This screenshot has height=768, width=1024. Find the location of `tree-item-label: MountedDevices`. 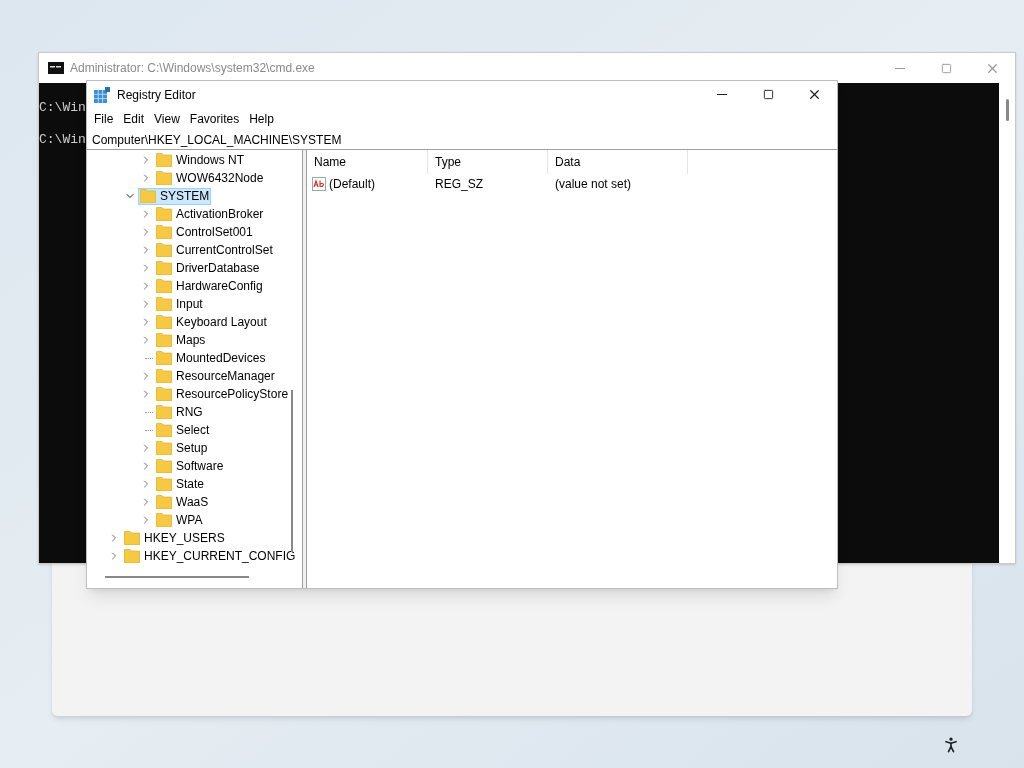

tree-item-label: MountedDevices is located at coordinates (221, 358).